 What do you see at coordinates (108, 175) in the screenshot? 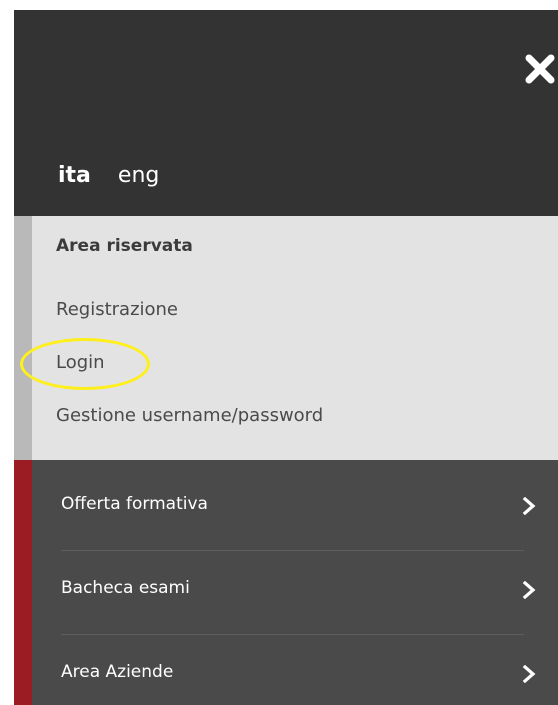
I see `language-switcher: ita eng` at bounding box center [108, 175].